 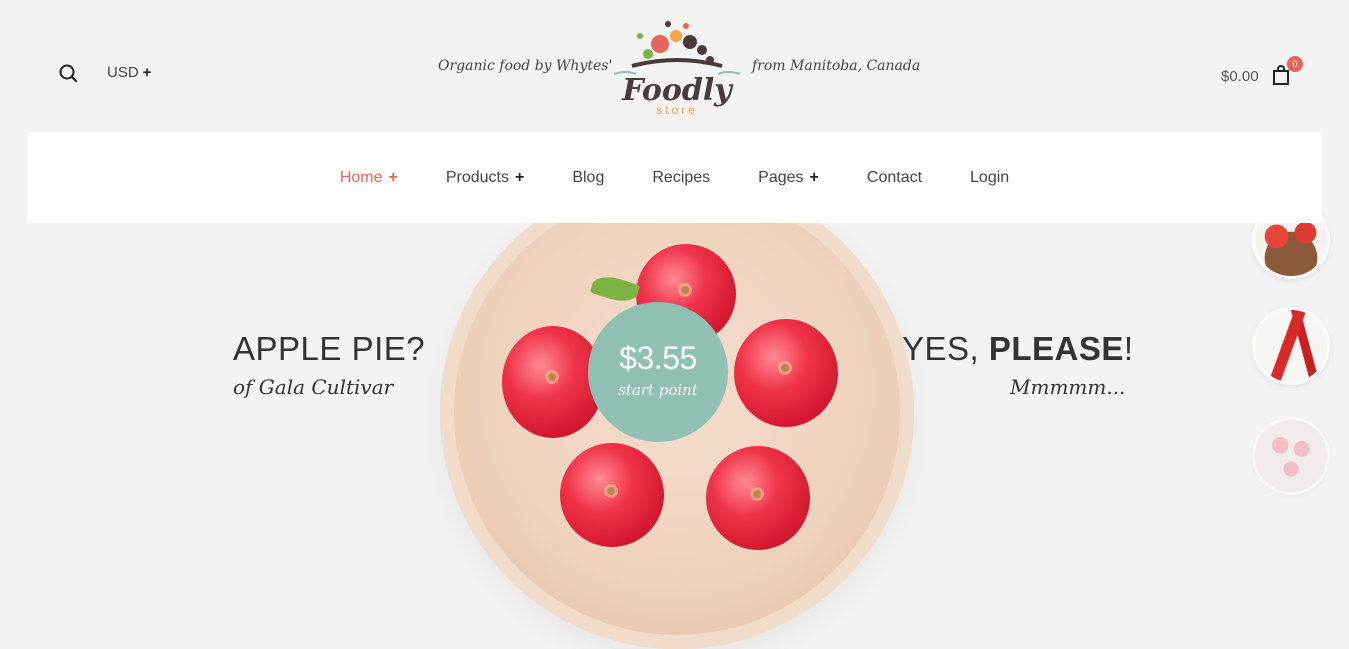 I want to click on hero-headline-right: YES, PLEASE!, so click(x=1018, y=348).